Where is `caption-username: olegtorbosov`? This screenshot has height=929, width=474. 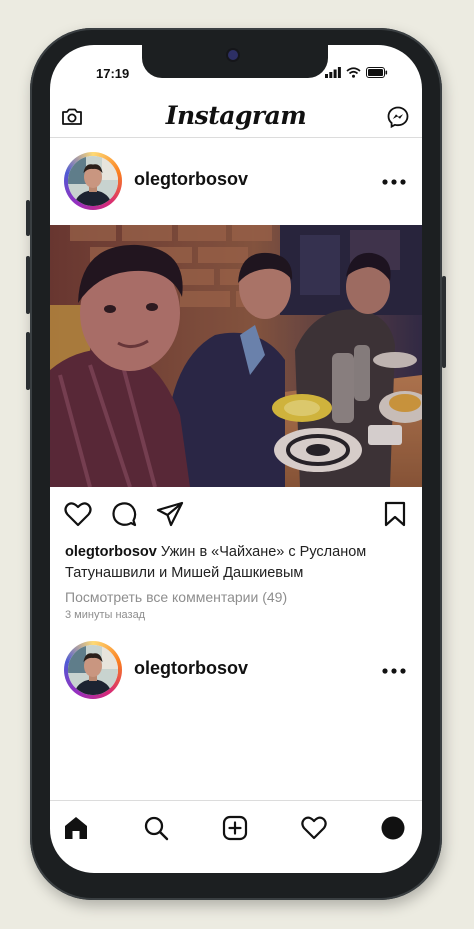
caption-username: olegtorbosov is located at coordinates (111, 552).